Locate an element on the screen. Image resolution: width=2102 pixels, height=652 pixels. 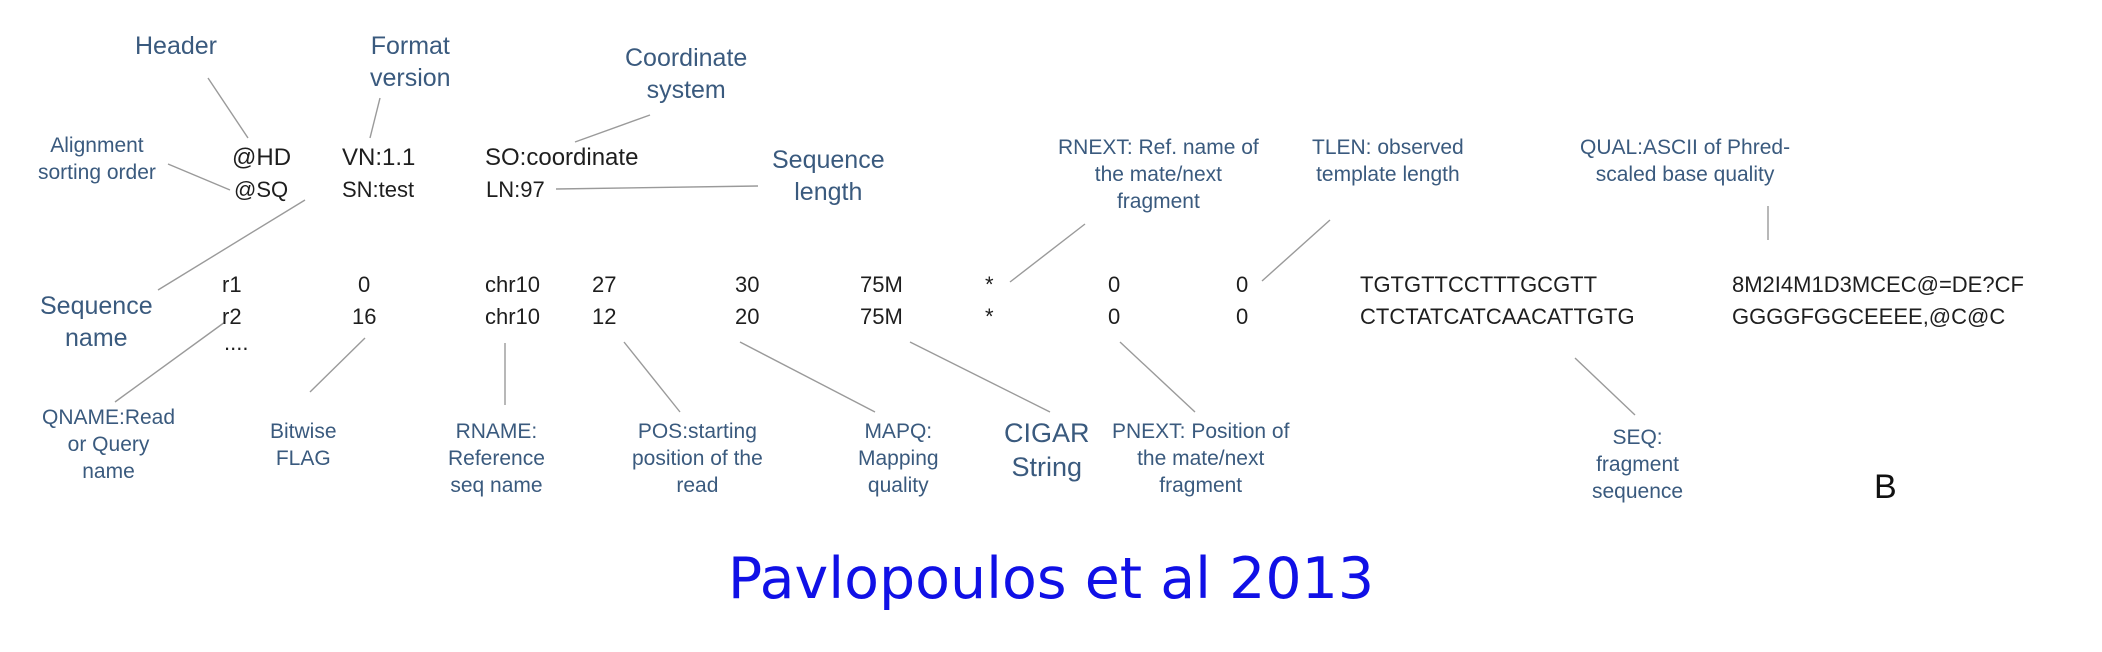
leader-alignment-sorting-order is located at coordinates (199, 177).